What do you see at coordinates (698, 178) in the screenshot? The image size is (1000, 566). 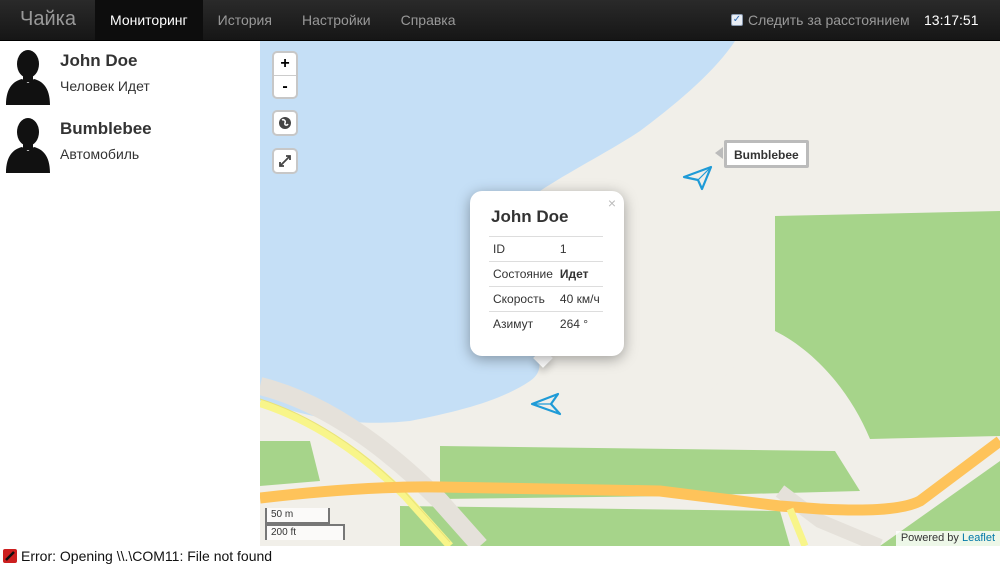 I see `bumblebee-marker-icon` at bounding box center [698, 178].